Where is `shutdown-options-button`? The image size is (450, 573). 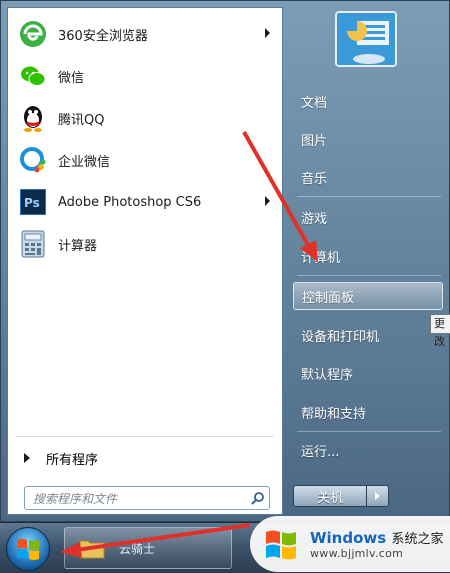 shutdown-options-button is located at coordinates (378, 496).